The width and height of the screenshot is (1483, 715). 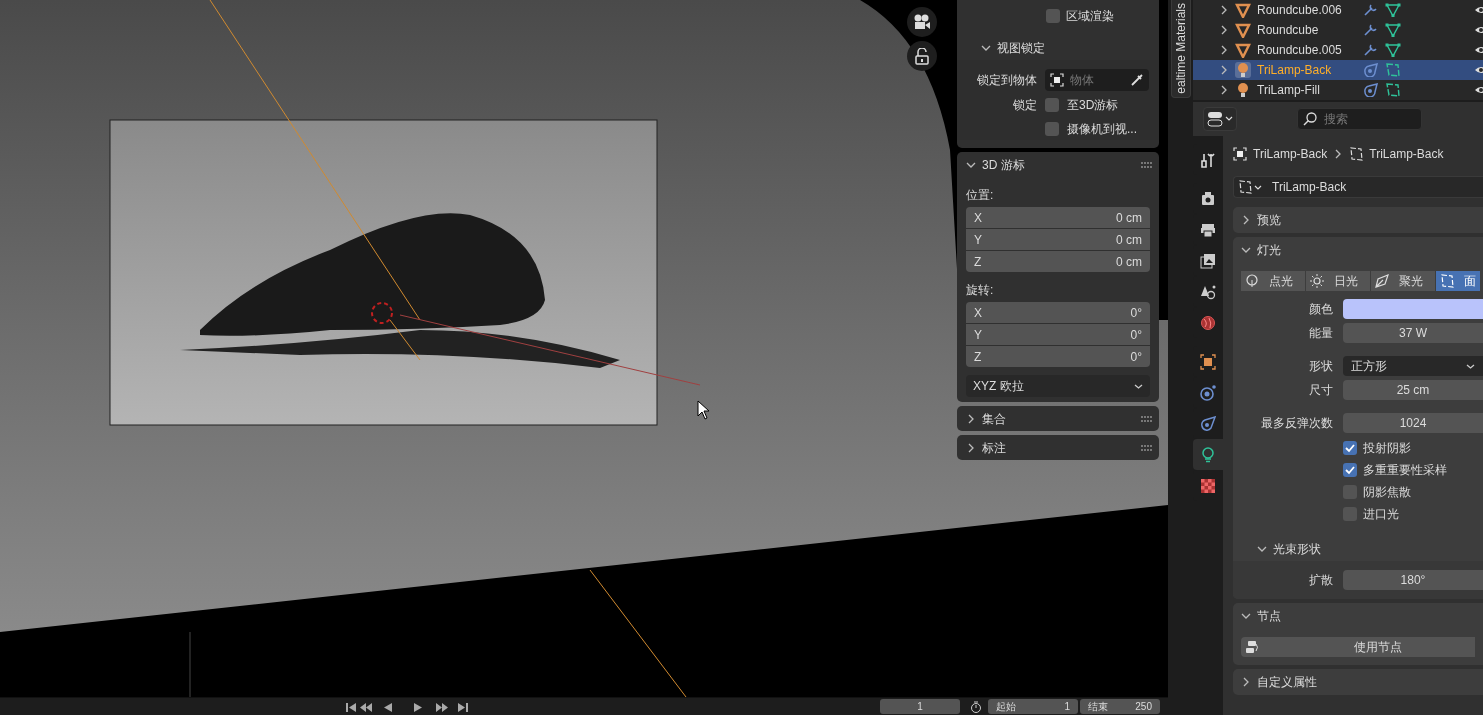 I want to click on number-field: 180°, so click(x=1413, y=580).